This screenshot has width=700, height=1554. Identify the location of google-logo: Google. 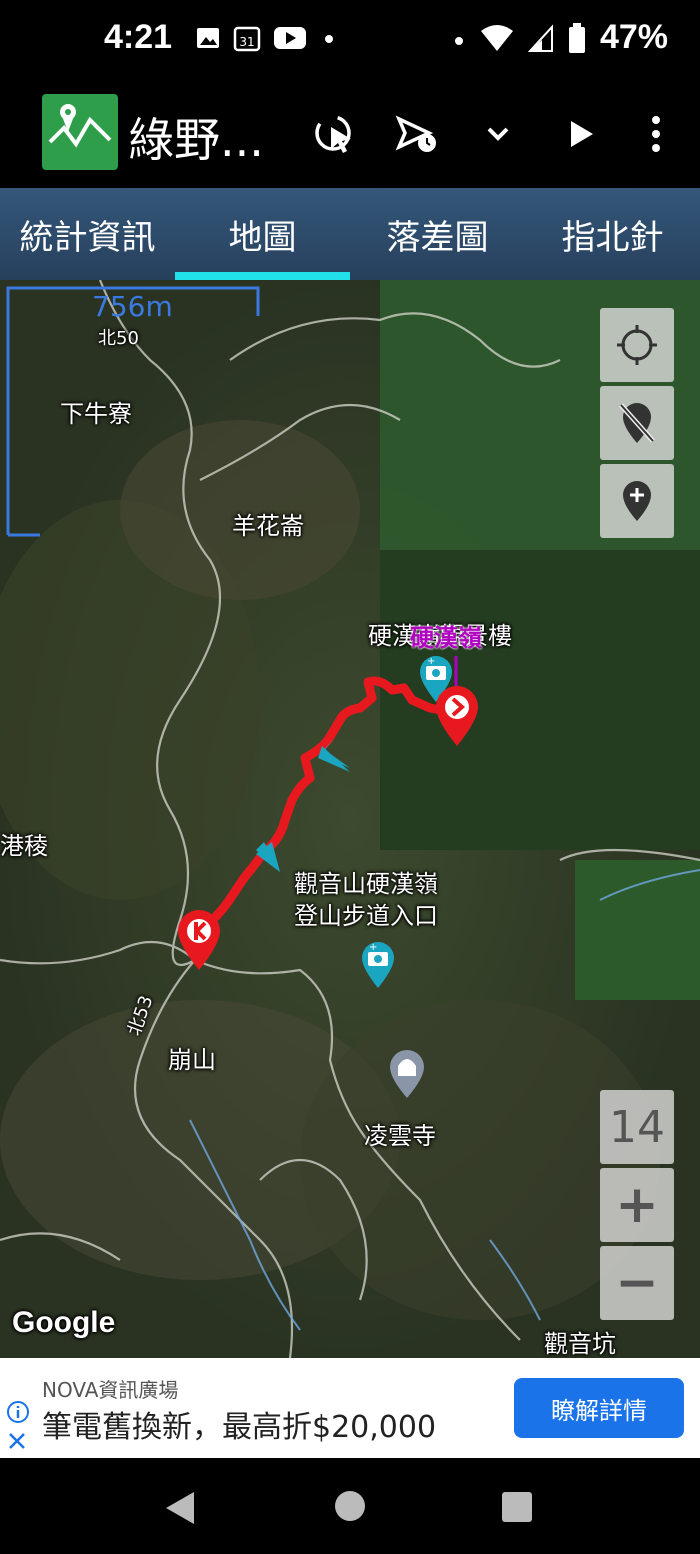
(64, 1322).